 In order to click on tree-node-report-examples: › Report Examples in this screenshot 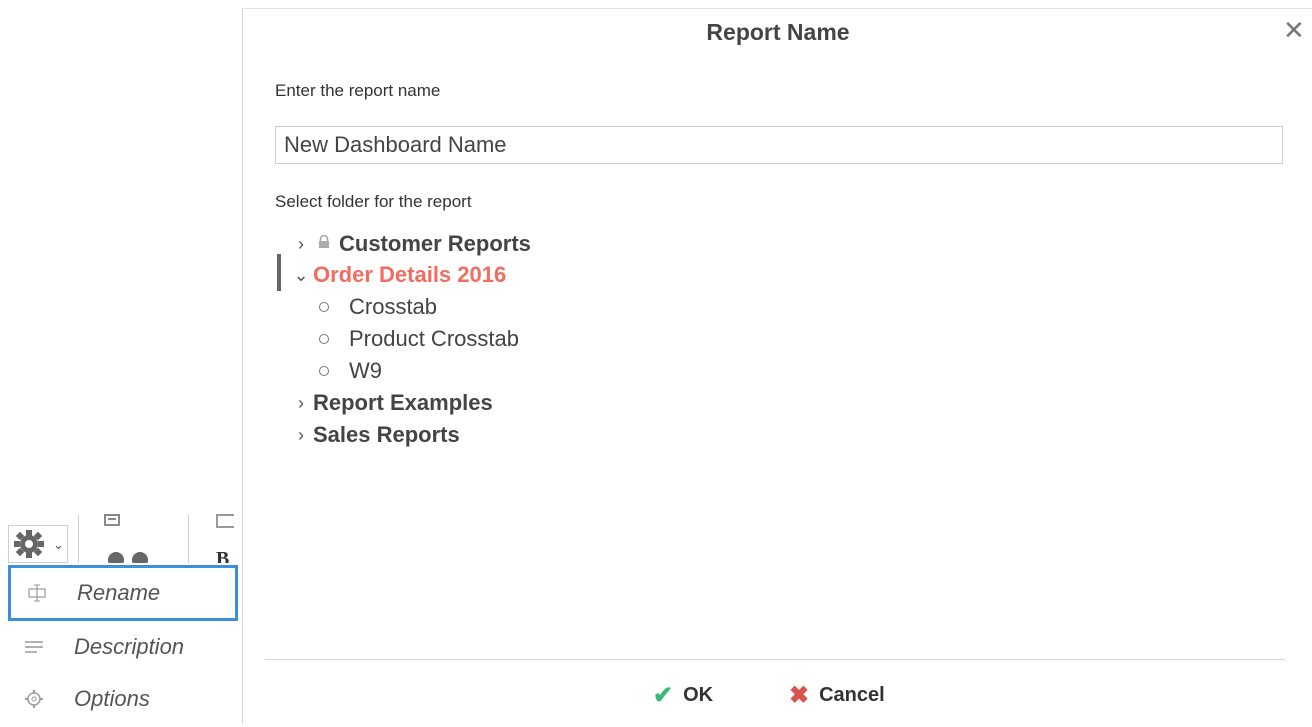, I will do `click(382, 403)`.